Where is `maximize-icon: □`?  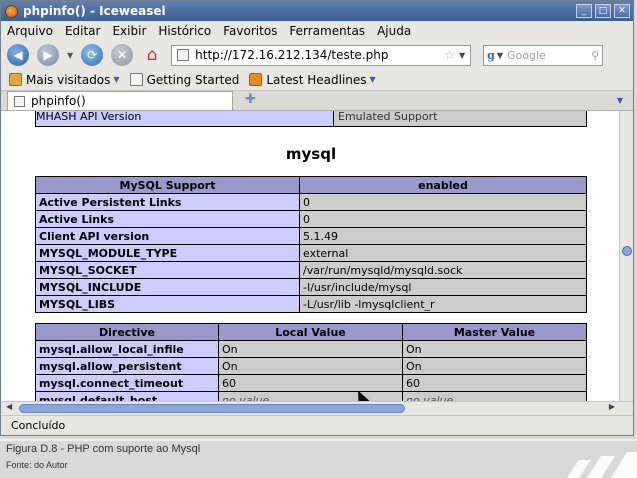 maximize-icon: □ is located at coordinates (603, 11).